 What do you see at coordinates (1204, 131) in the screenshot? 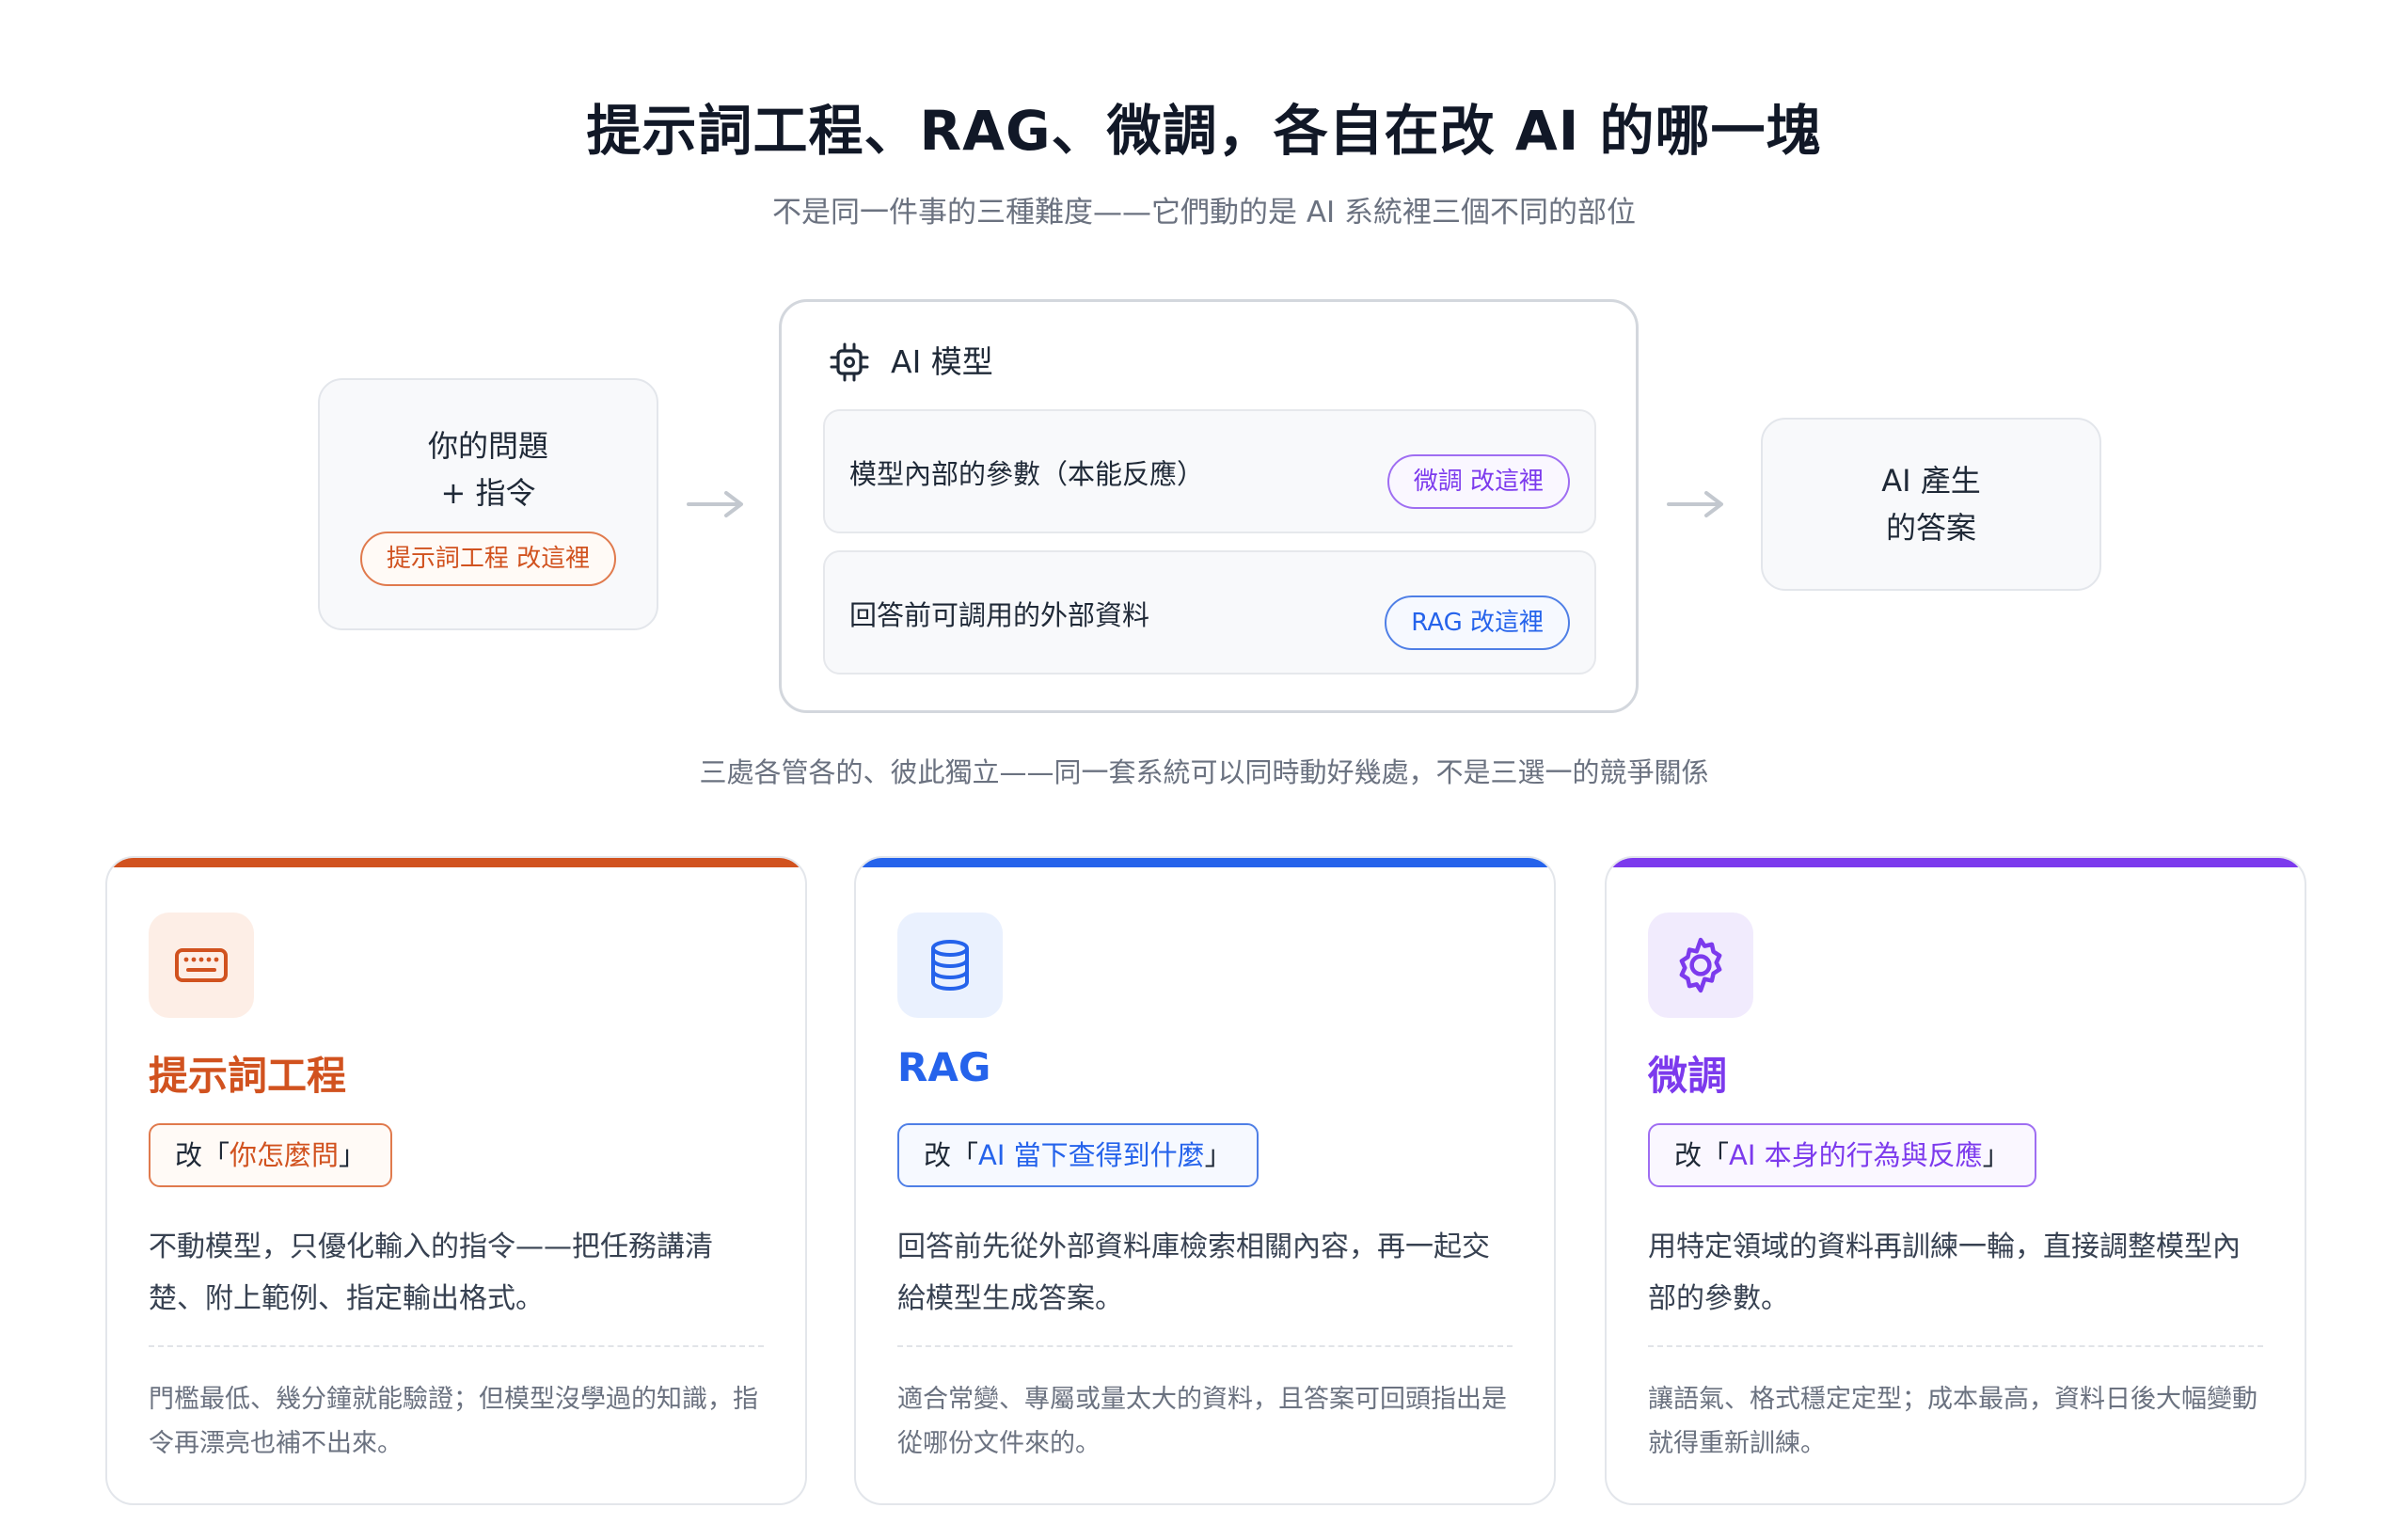
I see `page-title: 提示詞工程、RAG、微調，各自在改 AI 的哪一塊` at bounding box center [1204, 131].